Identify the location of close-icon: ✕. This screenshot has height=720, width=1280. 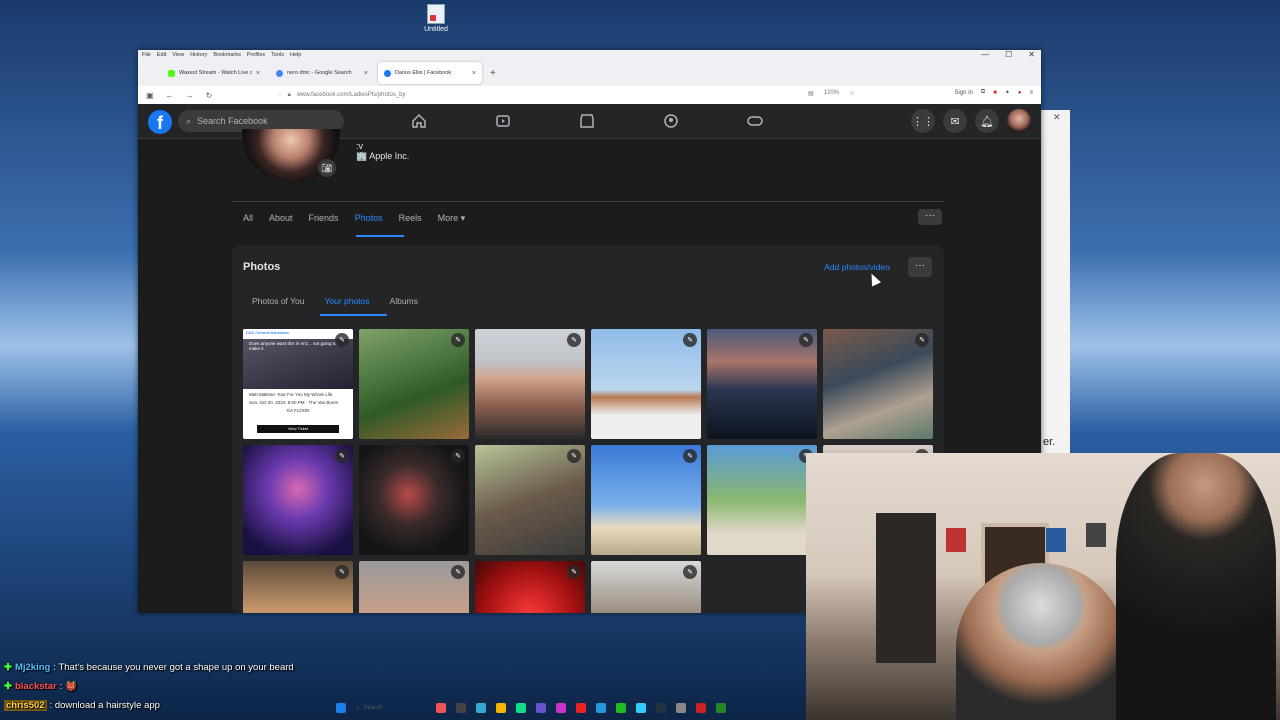
(1057, 117).